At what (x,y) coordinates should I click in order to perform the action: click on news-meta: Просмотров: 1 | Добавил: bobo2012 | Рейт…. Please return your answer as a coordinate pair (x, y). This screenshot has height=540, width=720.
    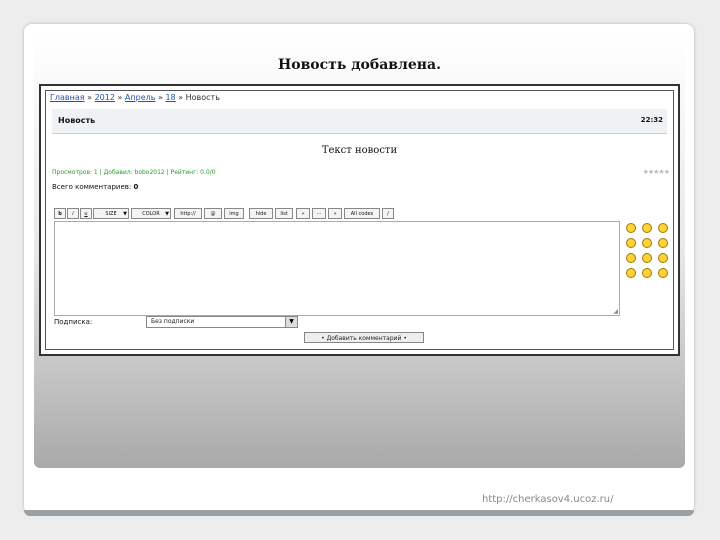
    Looking at the image, I should click on (134, 172).